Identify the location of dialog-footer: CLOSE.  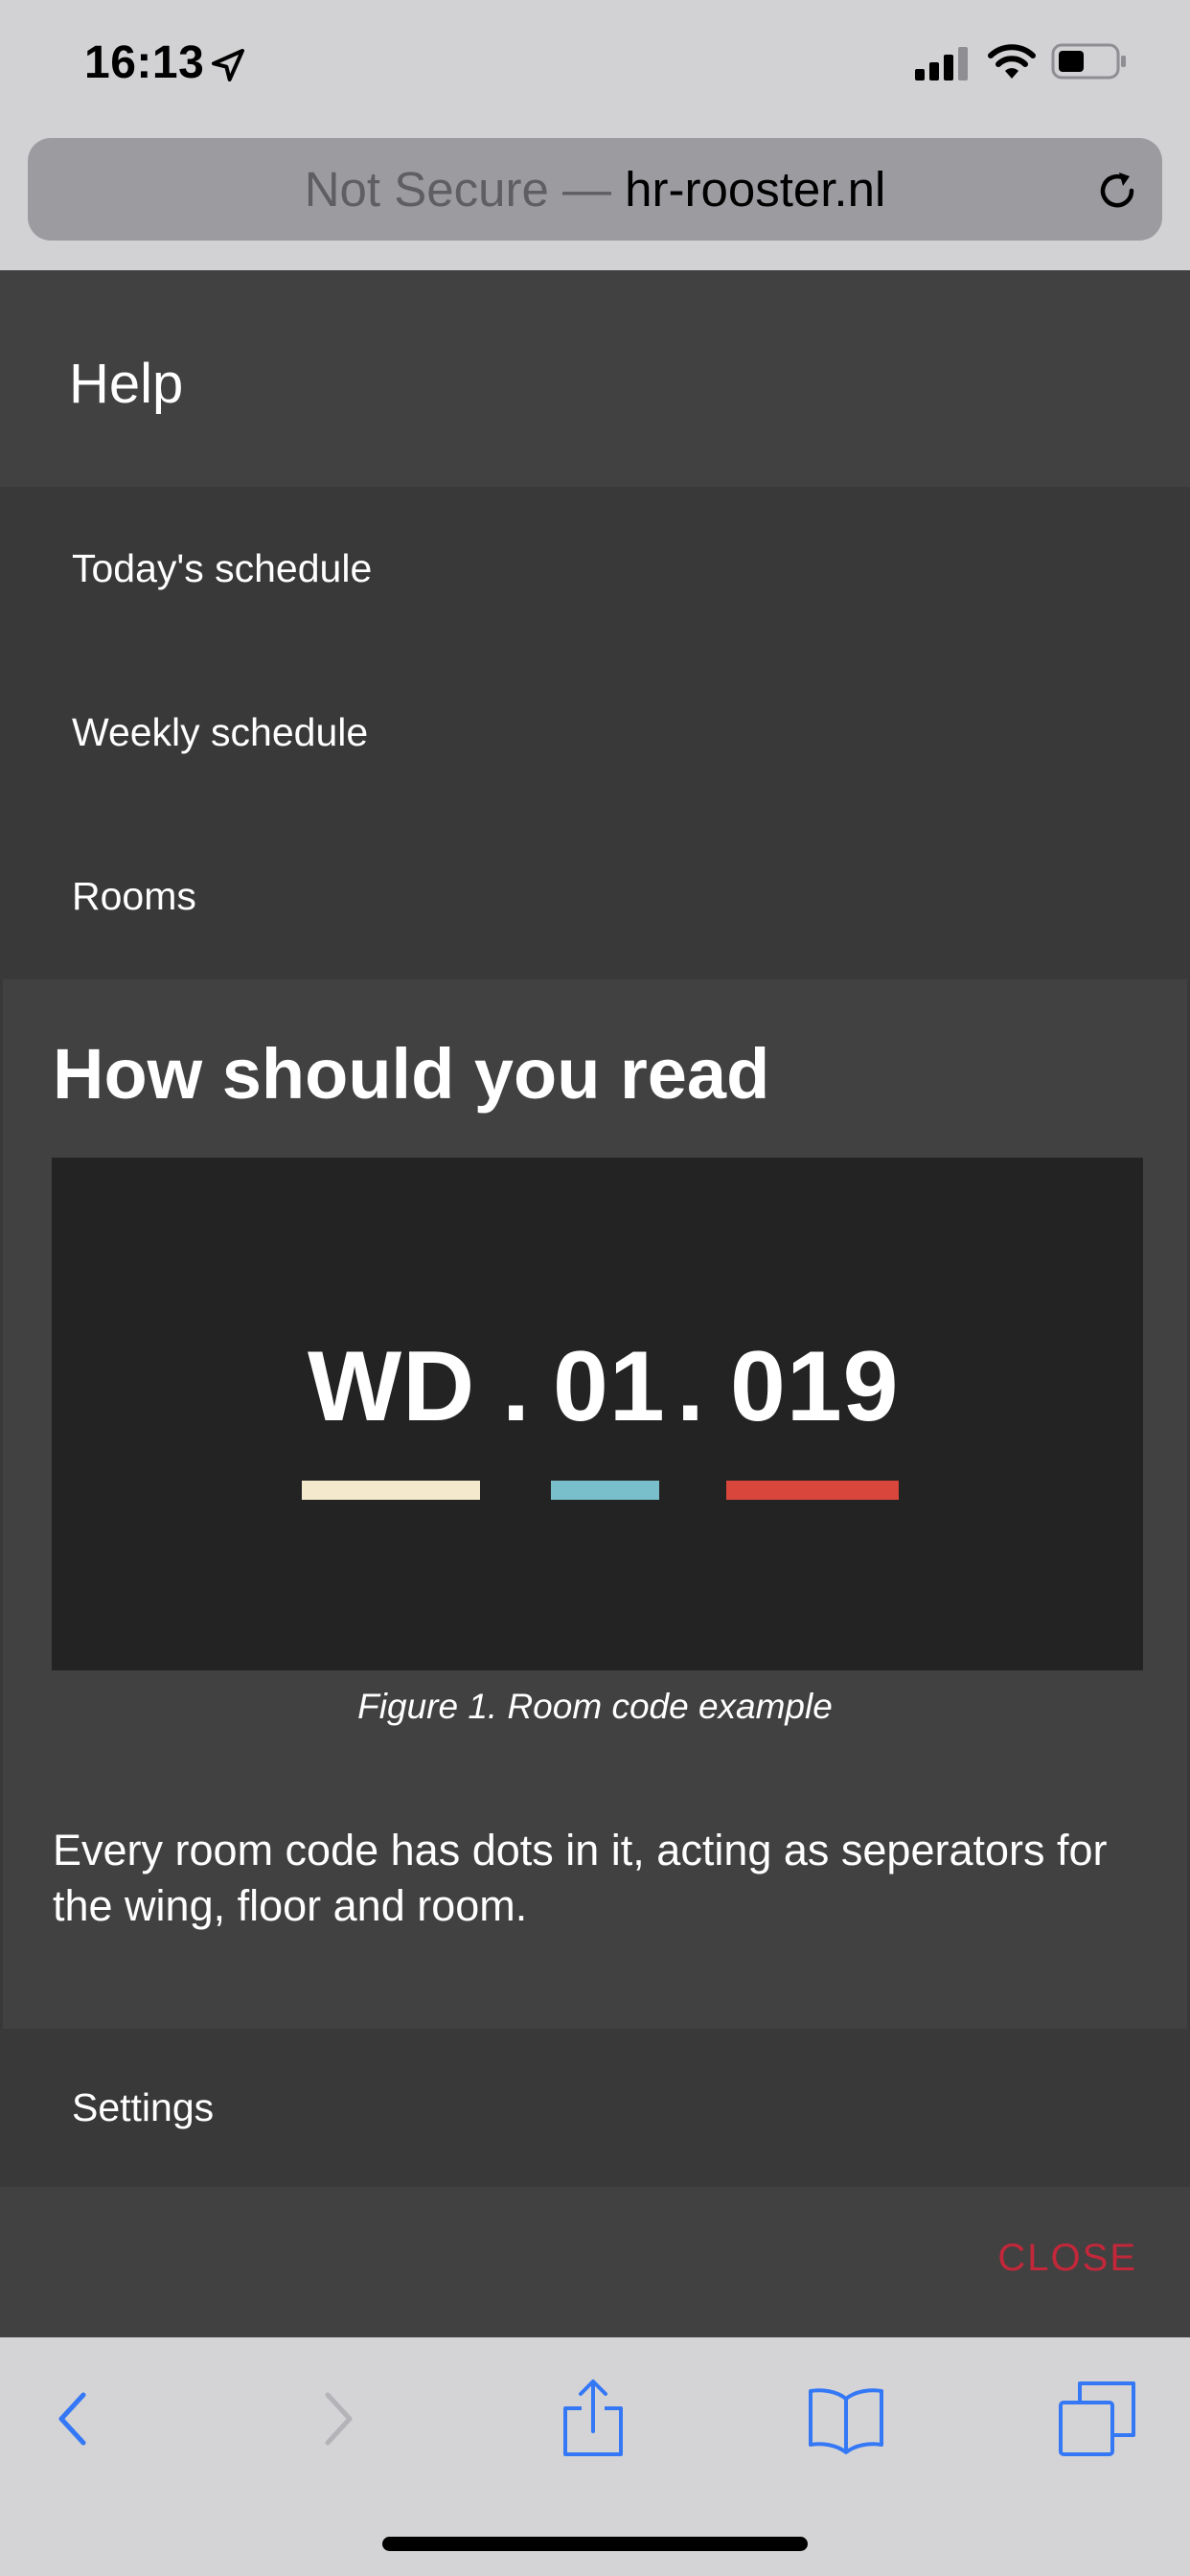
(595, 2262).